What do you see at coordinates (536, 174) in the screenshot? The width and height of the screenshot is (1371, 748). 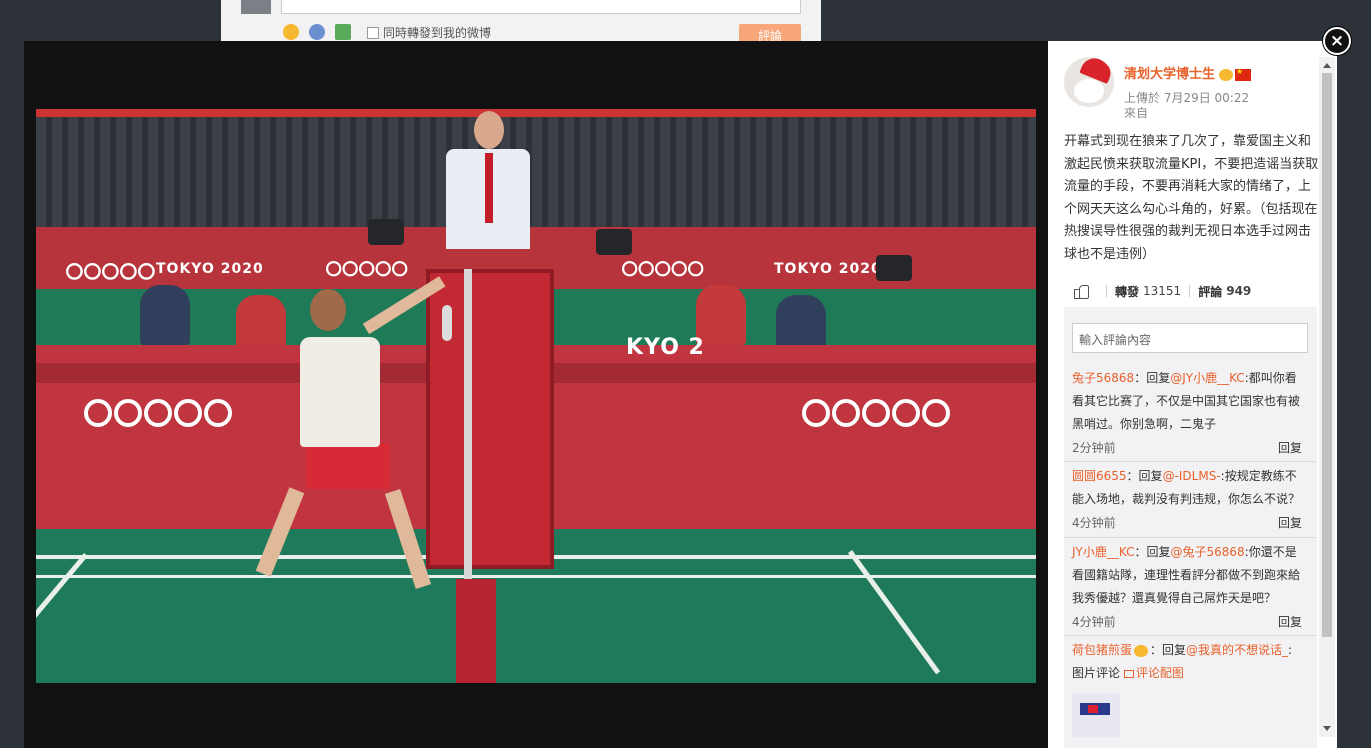 I see `arena-stands` at bounding box center [536, 174].